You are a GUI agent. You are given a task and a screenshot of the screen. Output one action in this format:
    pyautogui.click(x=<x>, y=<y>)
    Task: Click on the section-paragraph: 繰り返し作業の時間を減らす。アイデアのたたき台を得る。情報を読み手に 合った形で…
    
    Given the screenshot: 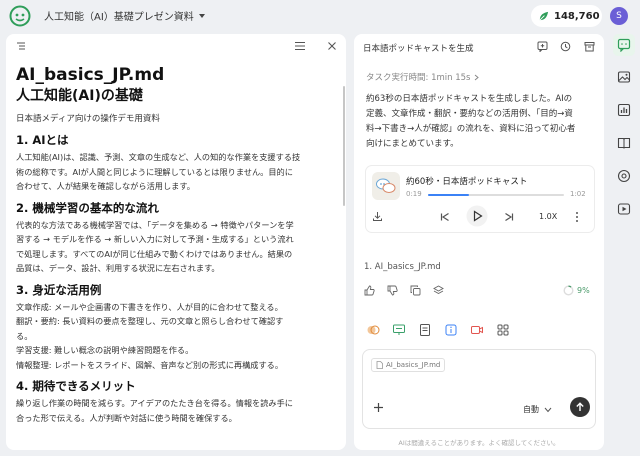 What is the action you would take?
    pyautogui.click(x=154, y=410)
    